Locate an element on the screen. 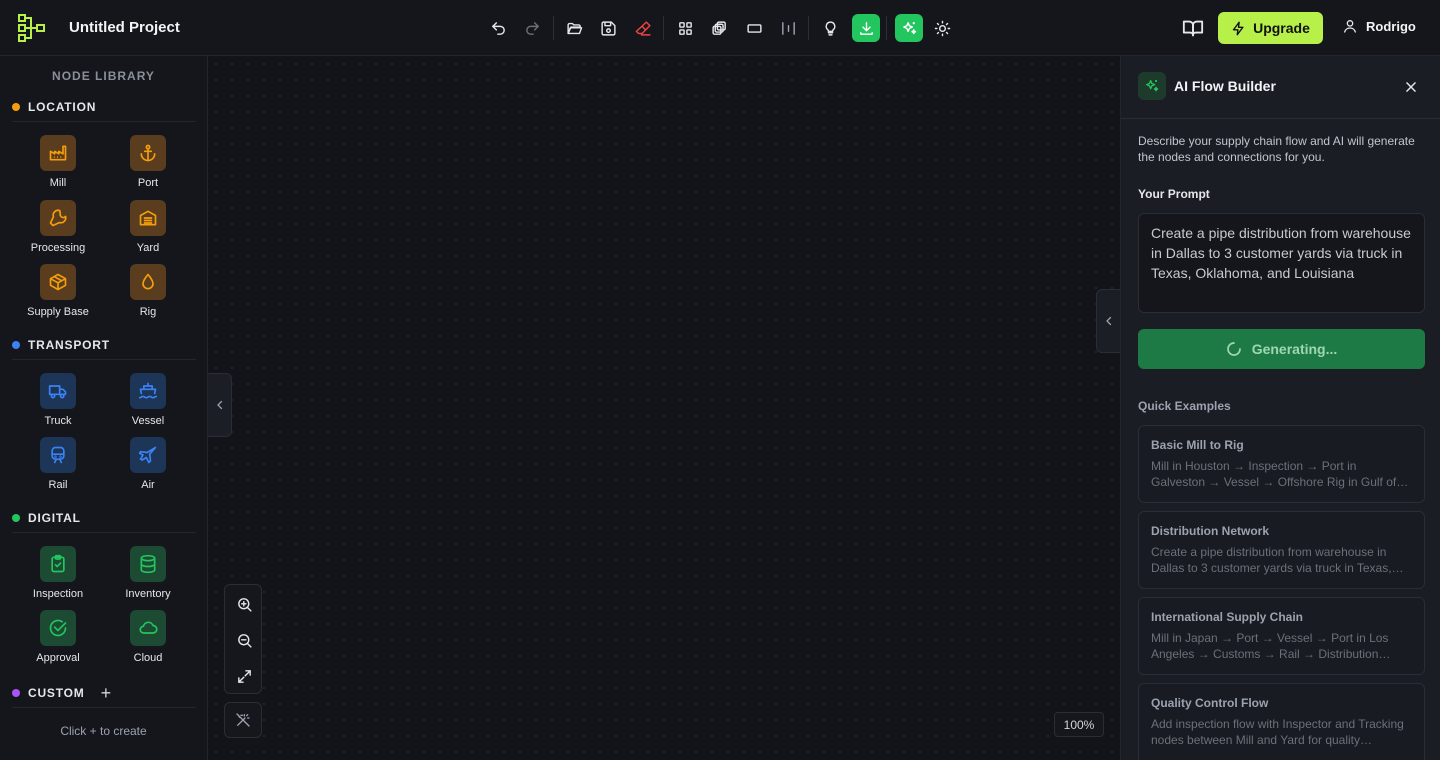  node-supply-base: Supply Base is located at coordinates (58, 291).